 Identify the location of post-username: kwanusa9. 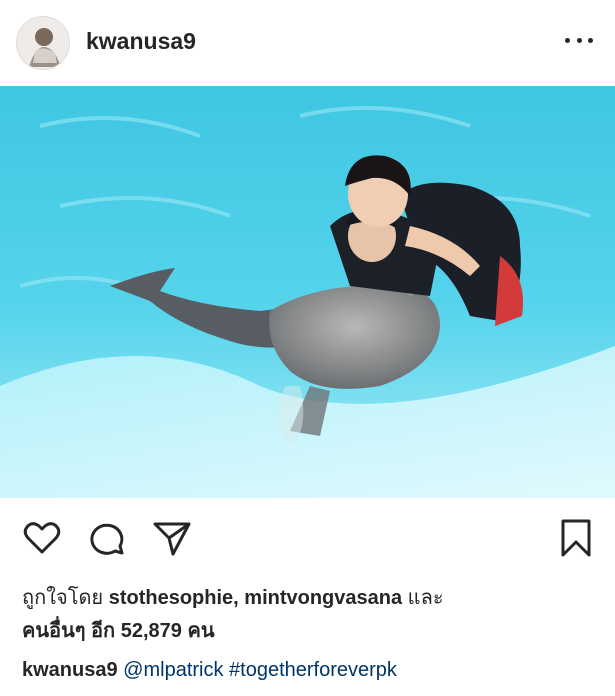
(141, 41).